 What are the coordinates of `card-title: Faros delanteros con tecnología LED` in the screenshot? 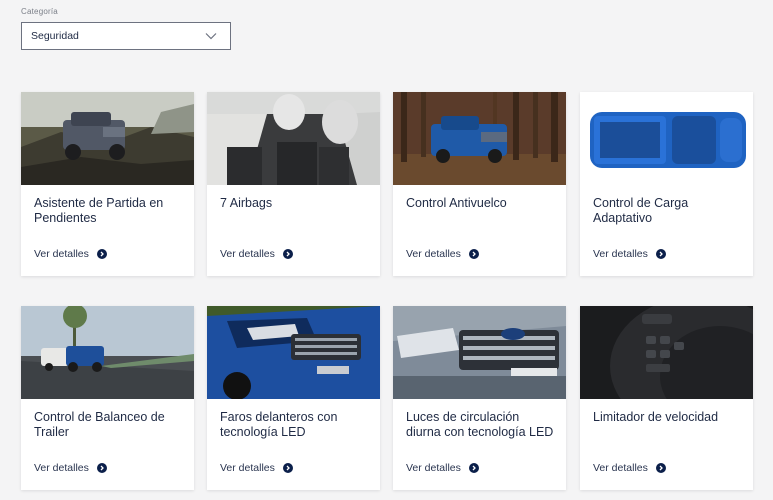 It's located at (279, 424).